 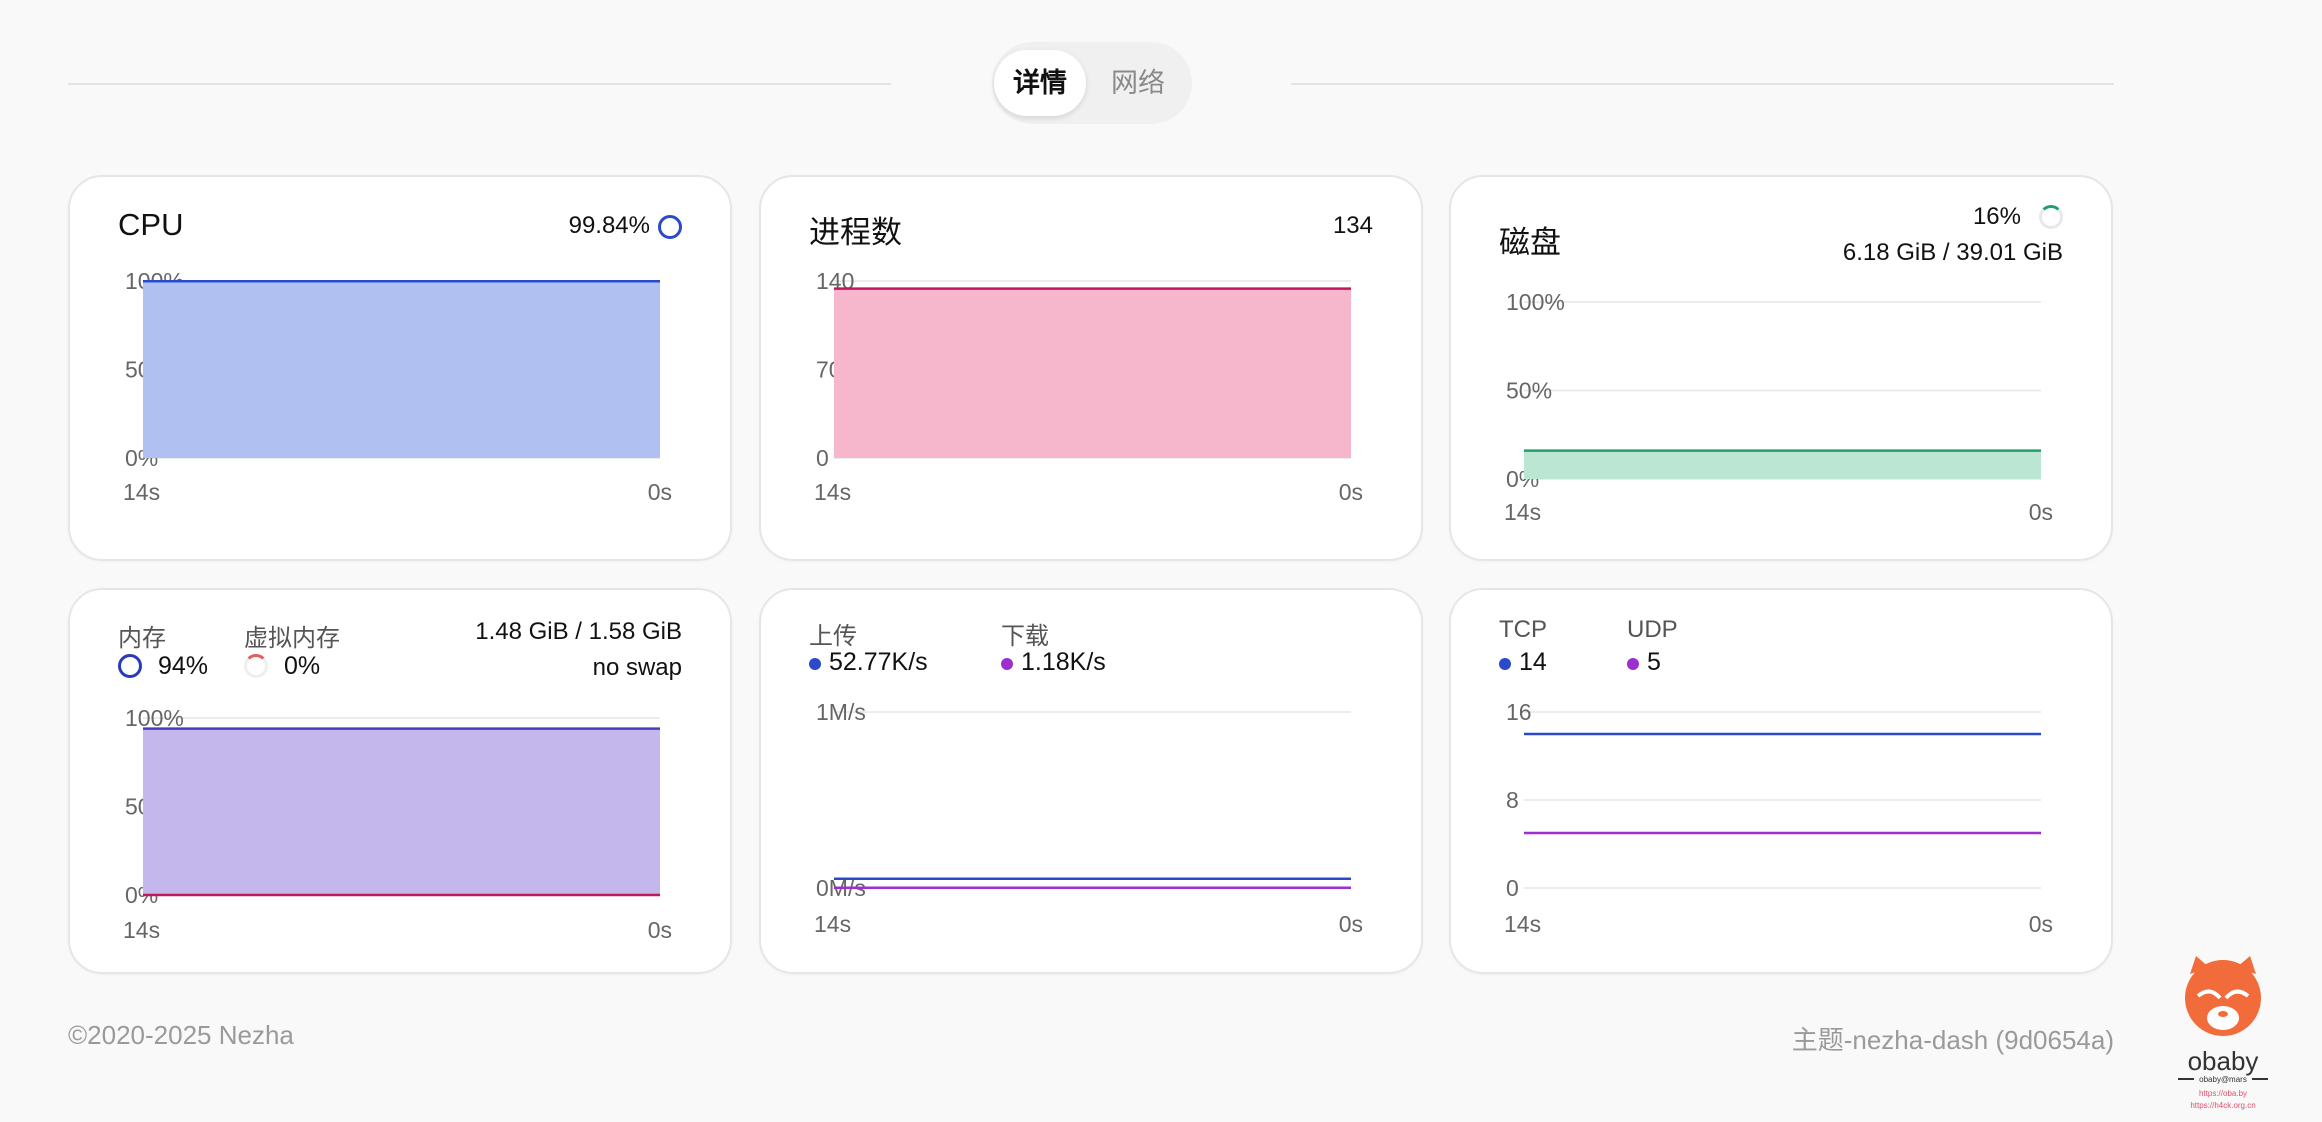 What do you see at coordinates (479, 84) in the screenshot?
I see `header-divider-left` at bounding box center [479, 84].